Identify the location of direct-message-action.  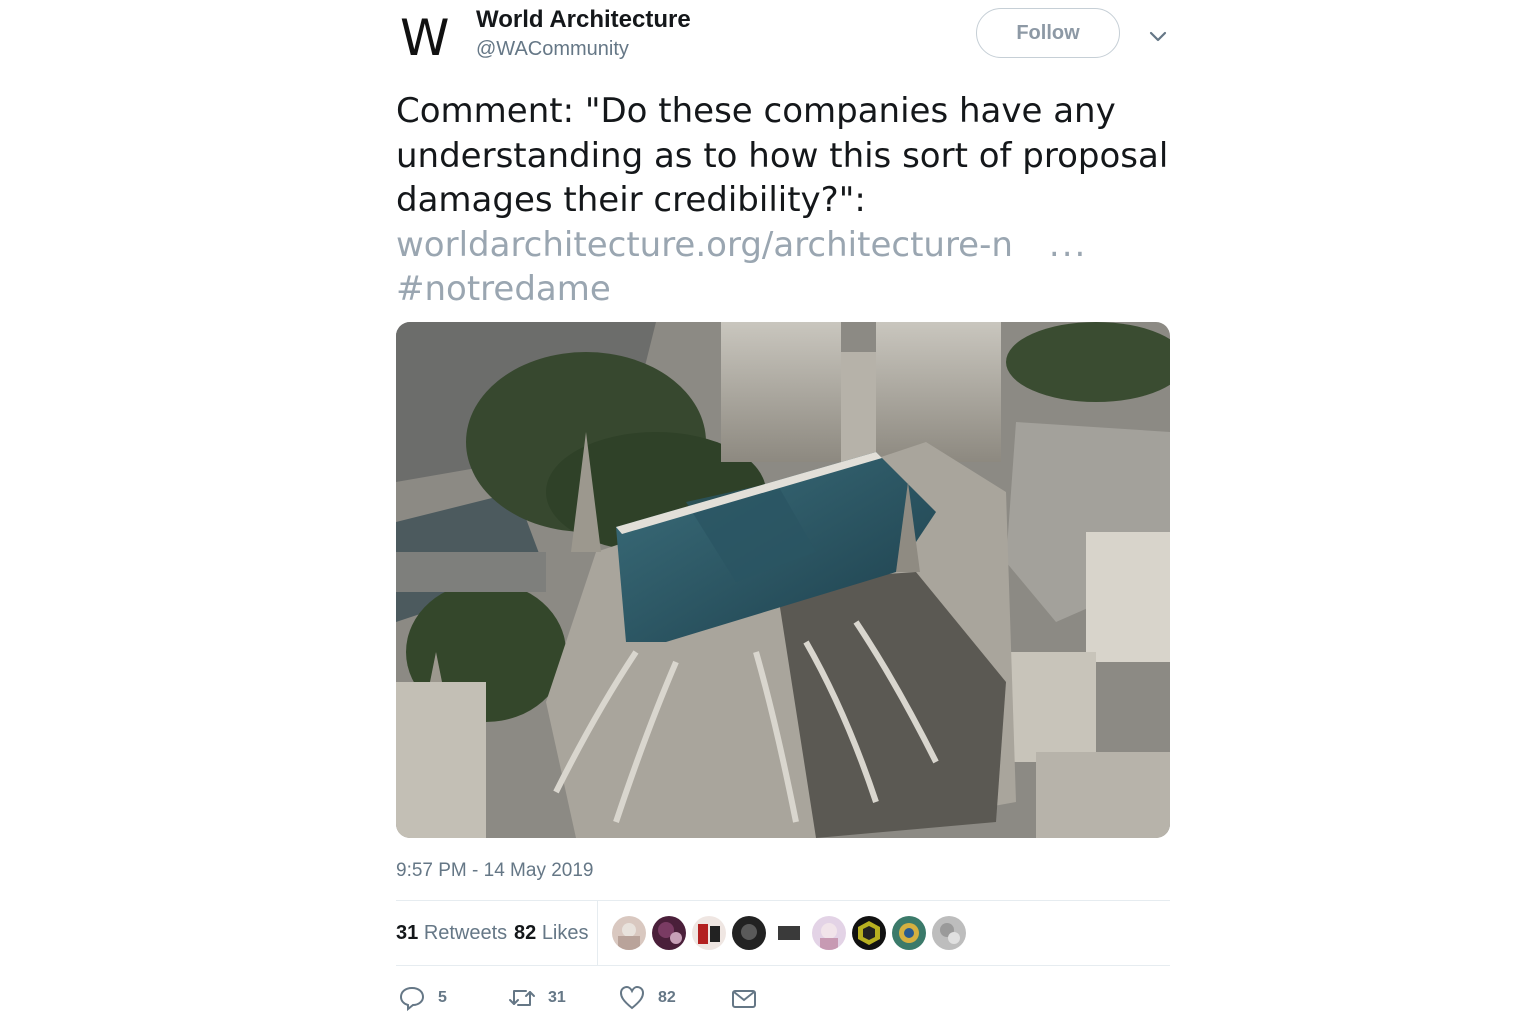
(744, 998).